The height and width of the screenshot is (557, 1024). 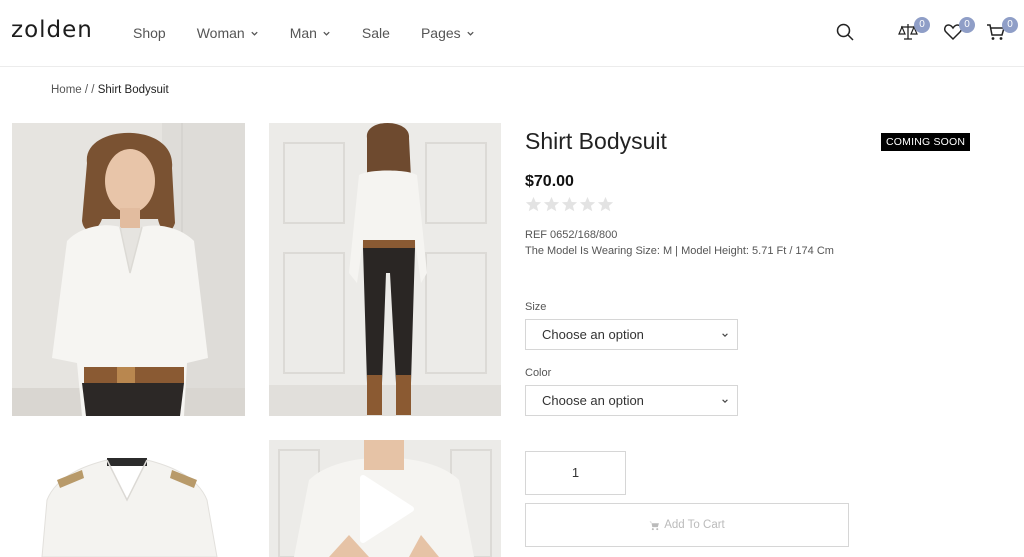 What do you see at coordinates (967, 25) in the screenshot?
I see `wishlist-count-badge: 0` at bounding box center [967, 25].